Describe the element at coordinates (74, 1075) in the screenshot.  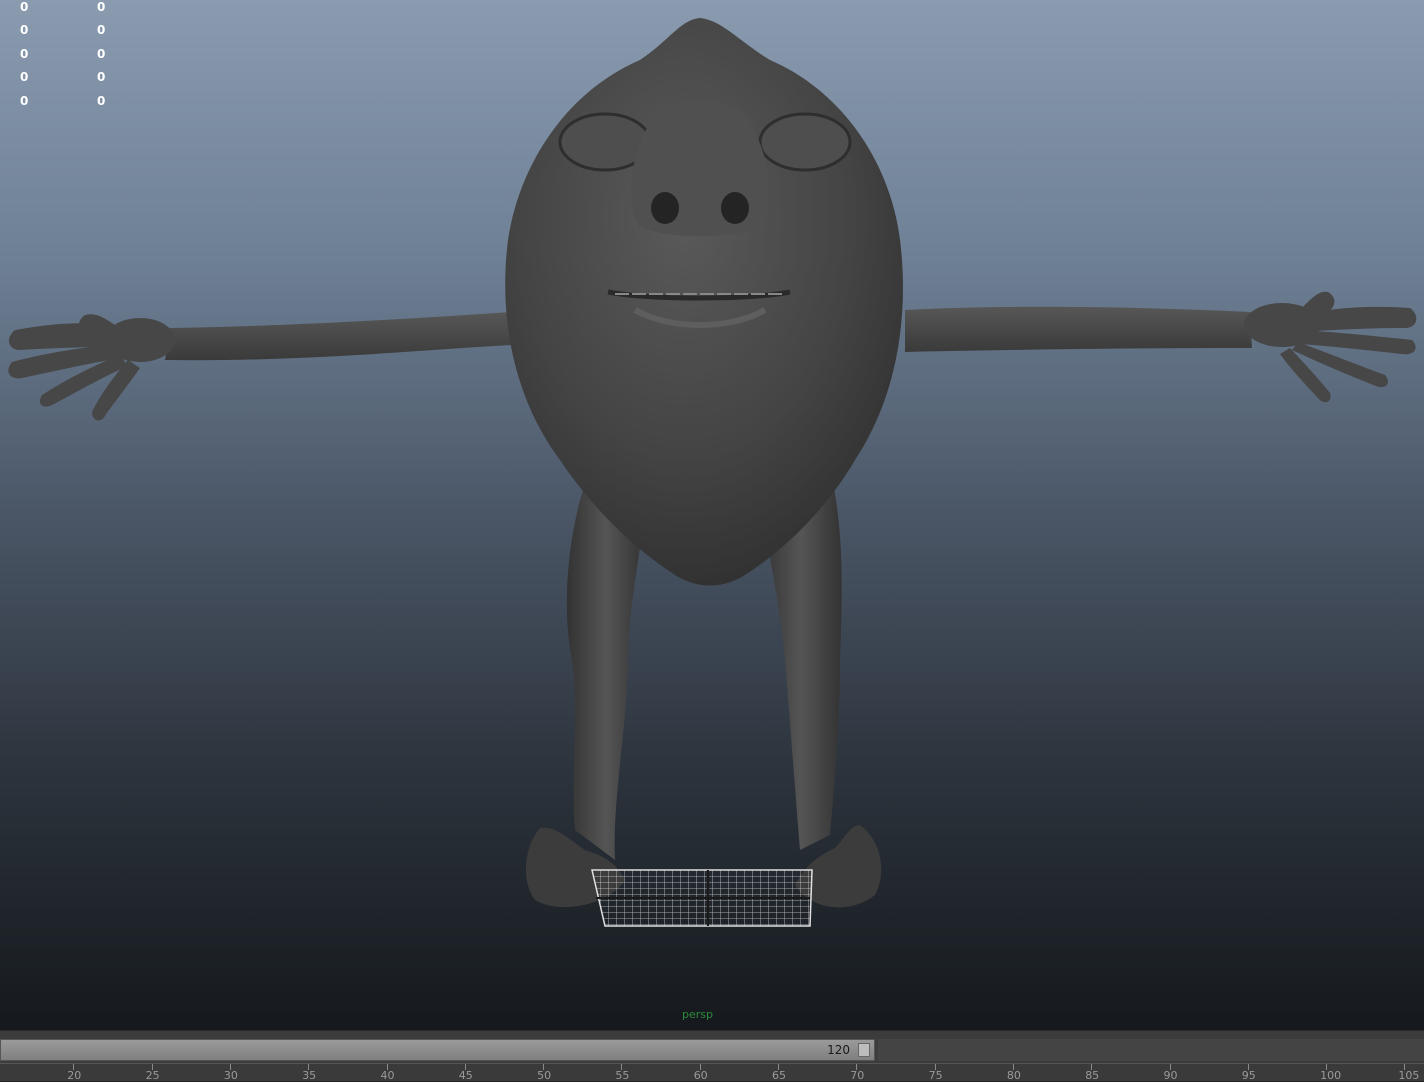
I see `time-tick-label: 20` at that location.